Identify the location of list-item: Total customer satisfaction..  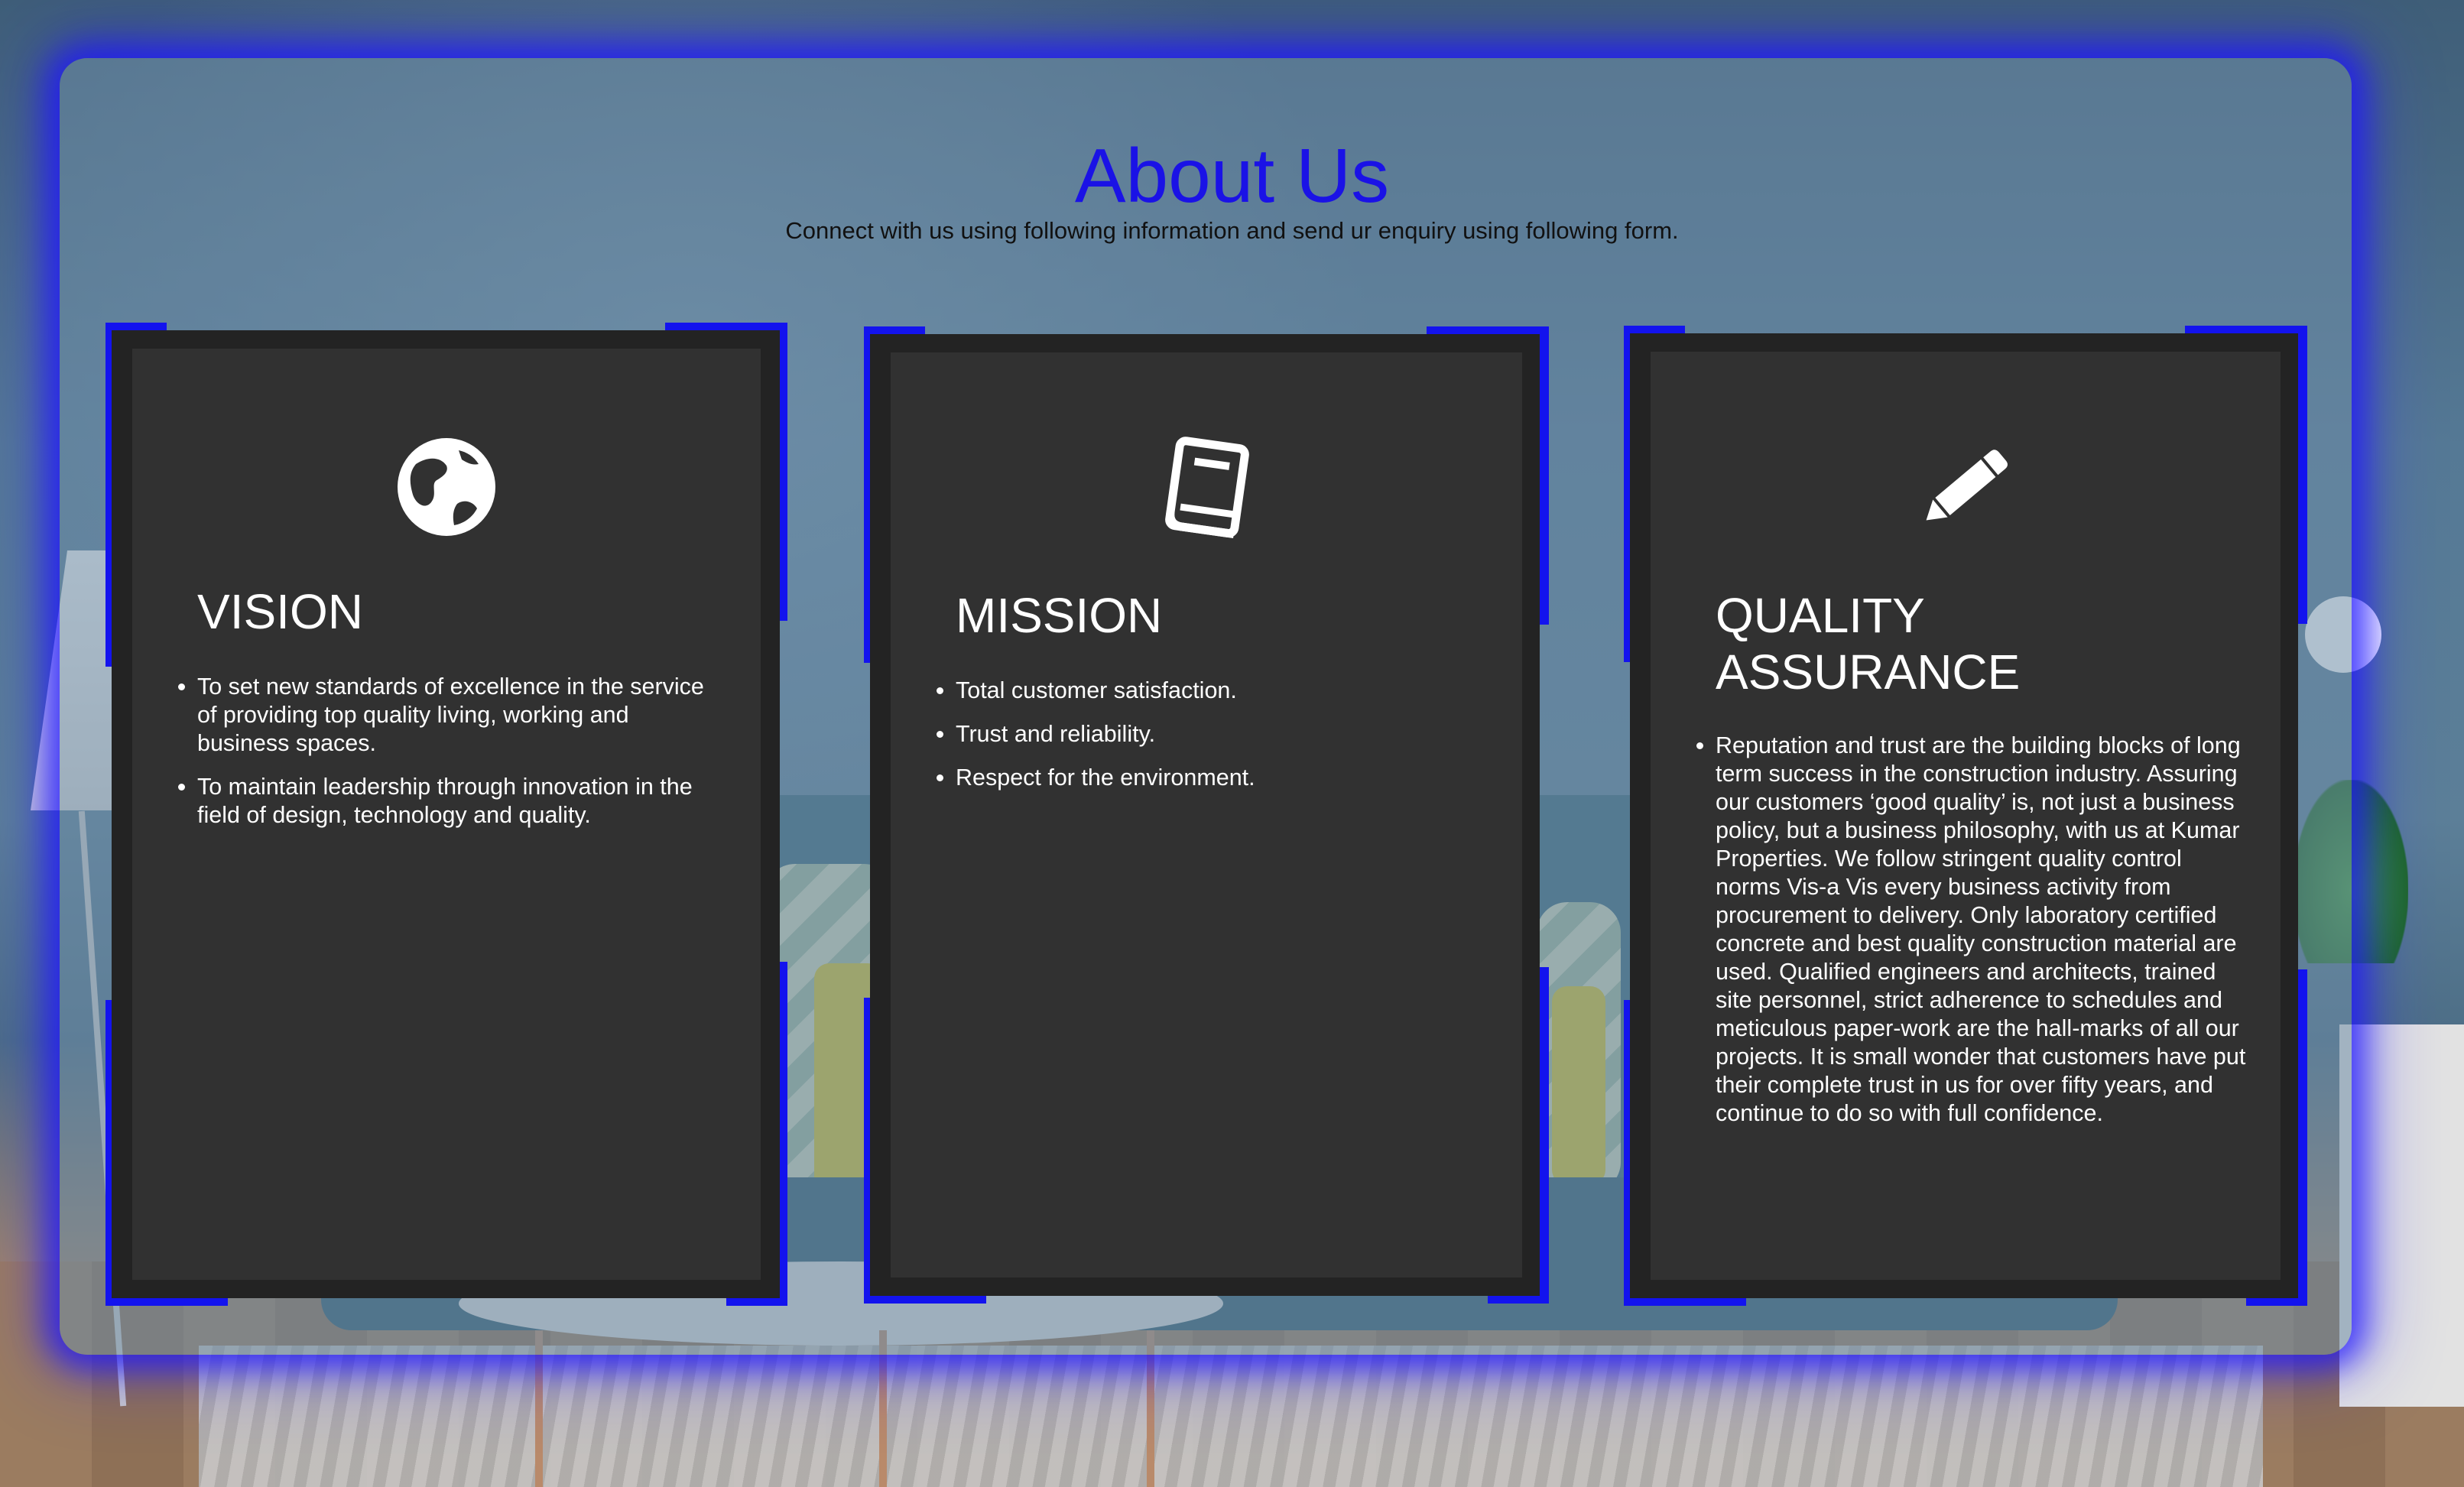
(1222, 691).